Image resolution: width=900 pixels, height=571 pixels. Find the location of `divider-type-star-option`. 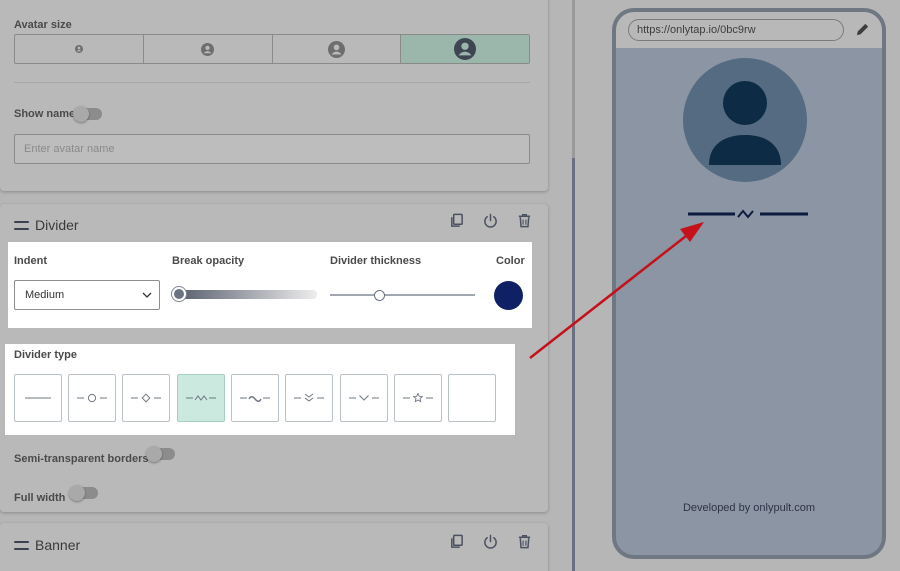

divider-type-star-option is located at coordinates (418, 398).